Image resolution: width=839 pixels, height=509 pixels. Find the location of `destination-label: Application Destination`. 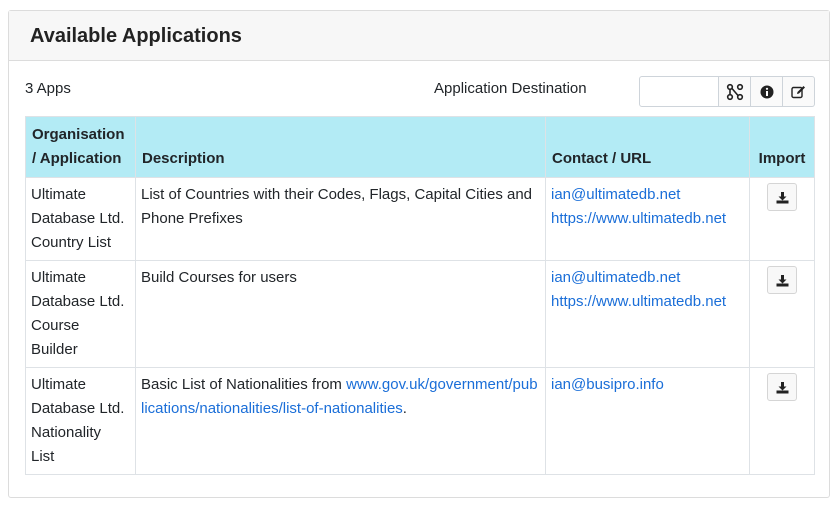

destination-label: Application Destination is located at coordinates (510, 88).